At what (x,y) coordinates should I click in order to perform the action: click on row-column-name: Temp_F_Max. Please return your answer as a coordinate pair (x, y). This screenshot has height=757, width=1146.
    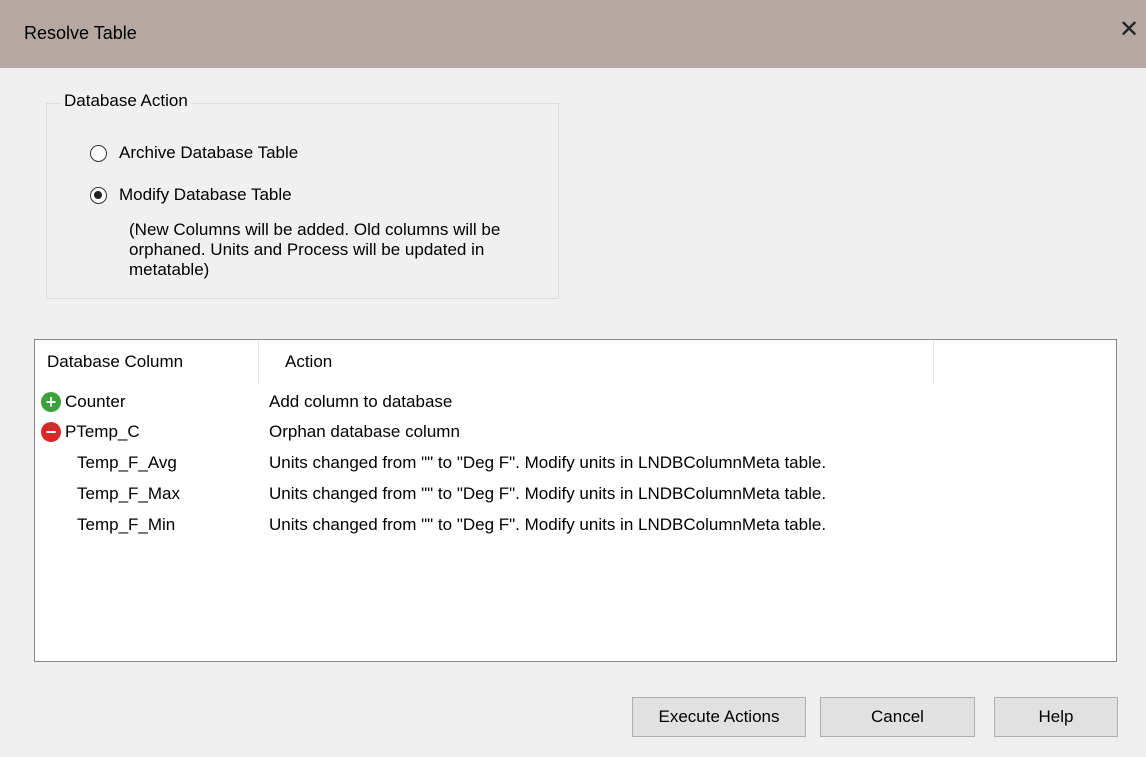
    Looking at the image, I should click on (128, 493).